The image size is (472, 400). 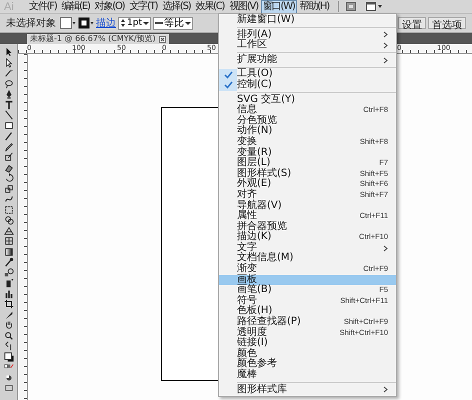 What do you see at coordinates (307, 280) in the screenshot?
I see `menu-item: 画板` at bounding box center [307, 280].